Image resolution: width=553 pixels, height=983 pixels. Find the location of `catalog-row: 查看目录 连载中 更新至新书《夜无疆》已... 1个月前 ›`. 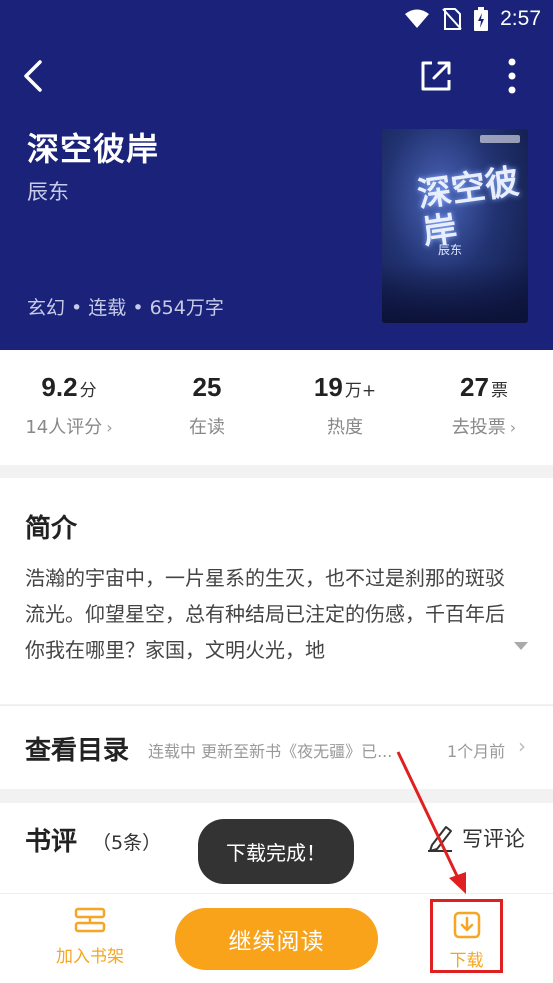

catalog-row: 查看目录 连载中 更新至新书《夜无疆》已... 1个月前 › is located at coordinates (276, 747).